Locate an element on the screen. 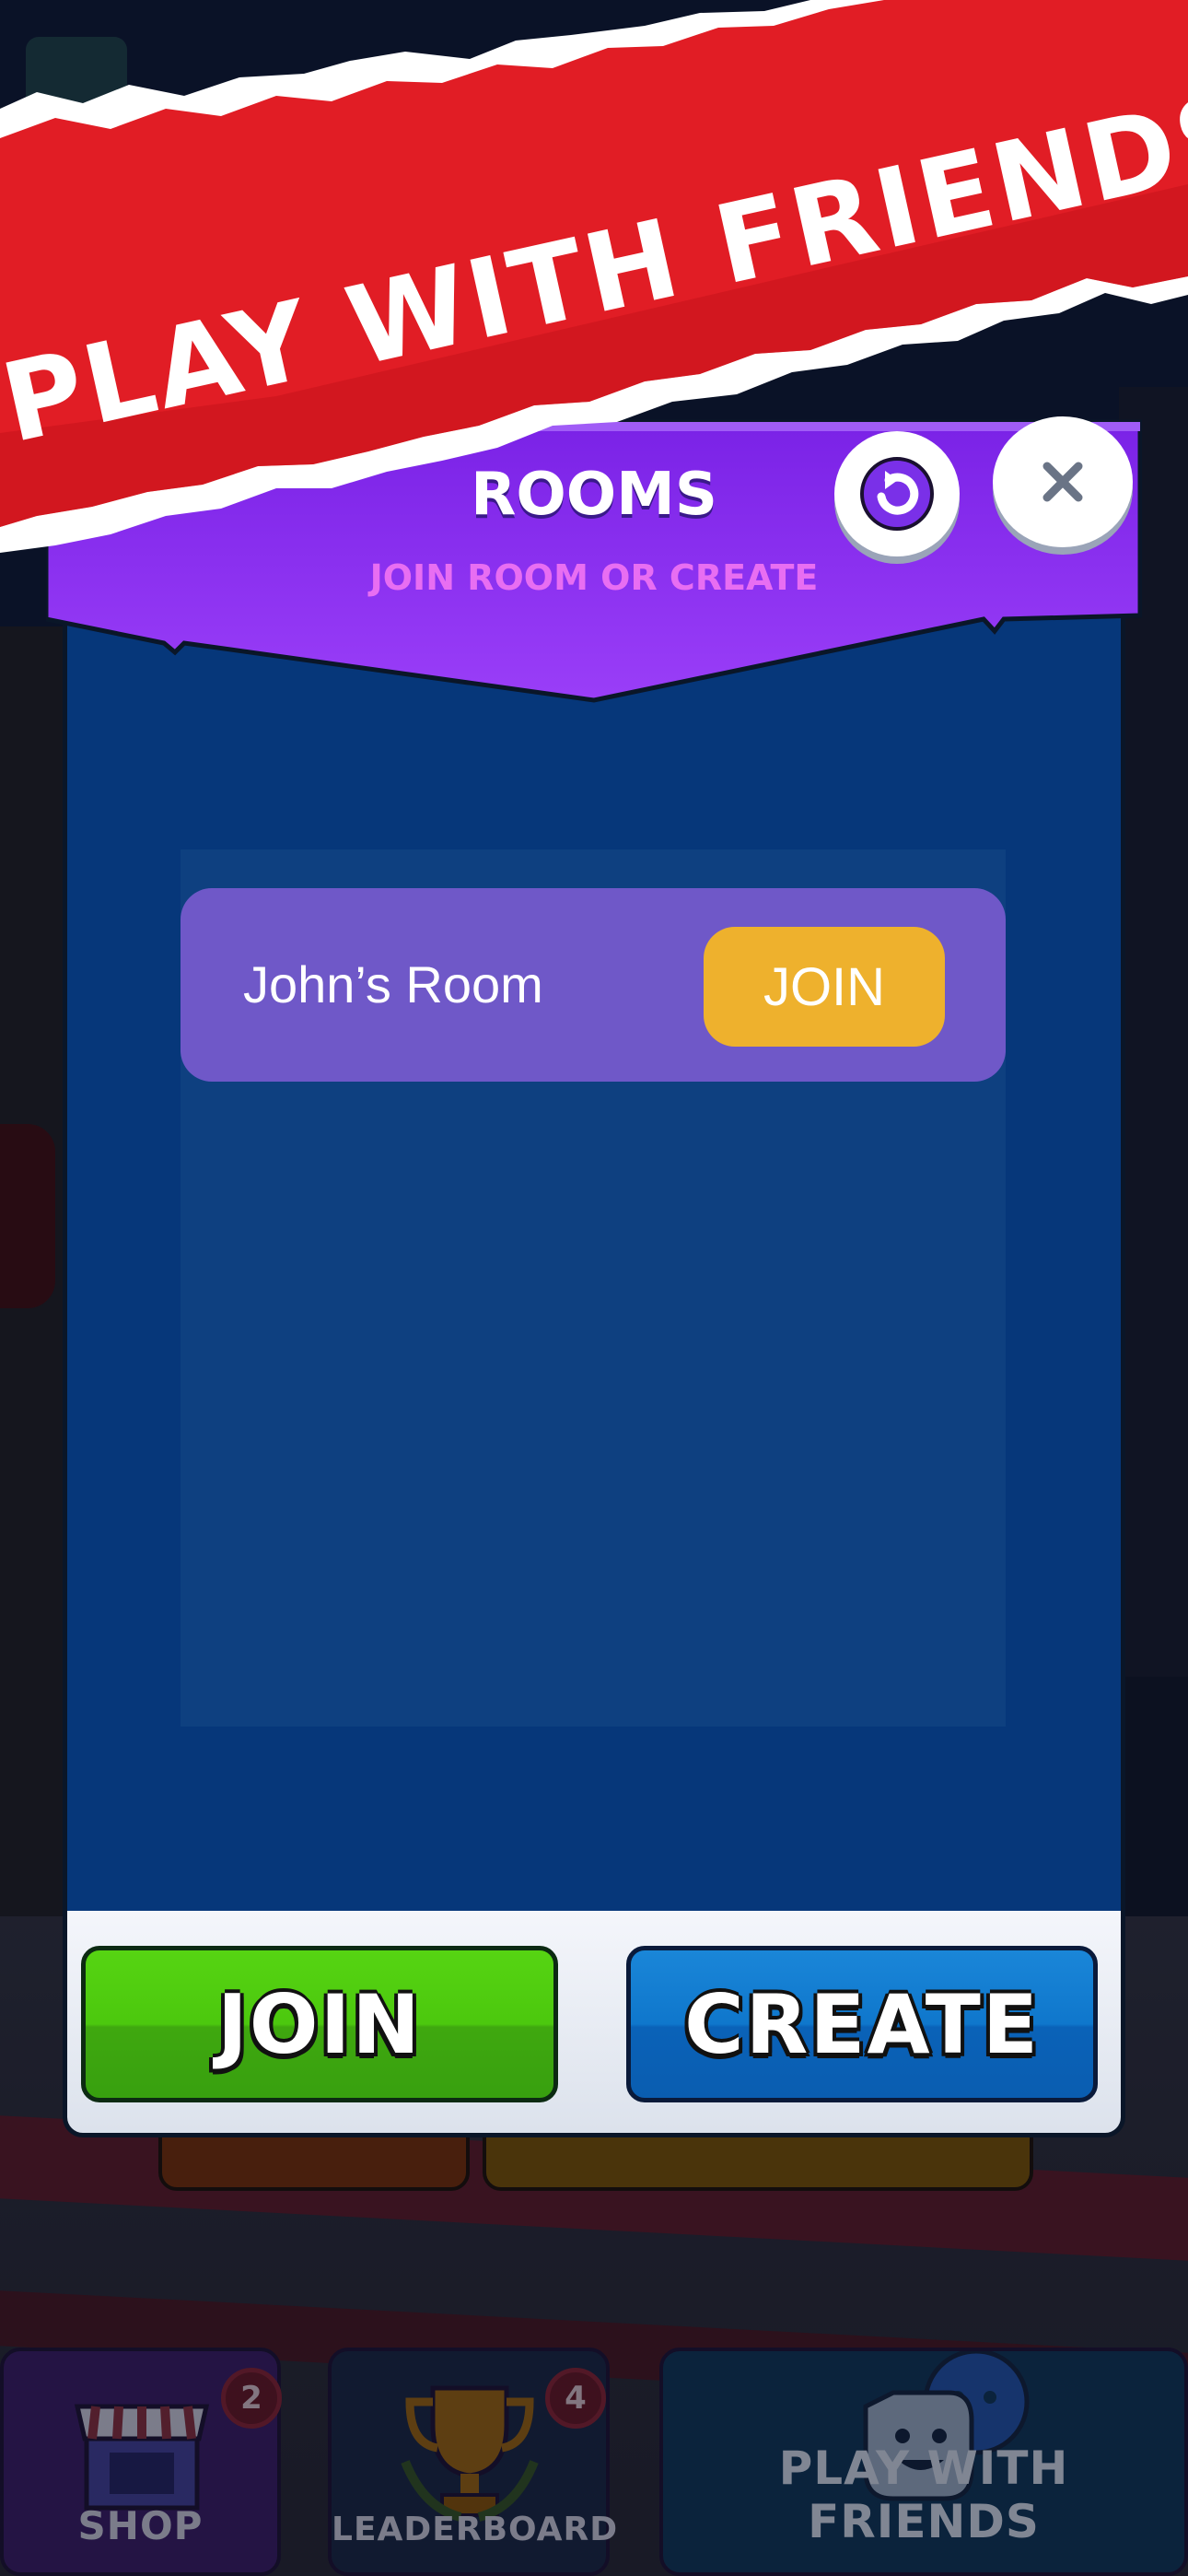 Image resolution: width=1188 pixels, height=2576 pixels. room-name: John’s Room is located at coordinates (393, 984).